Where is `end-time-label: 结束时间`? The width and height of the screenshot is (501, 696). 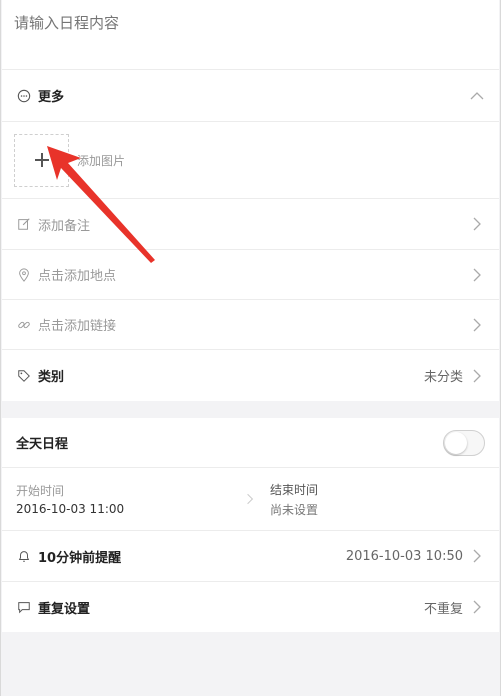
end-time-label: 结束时间 is located at coordinates (294, 489).